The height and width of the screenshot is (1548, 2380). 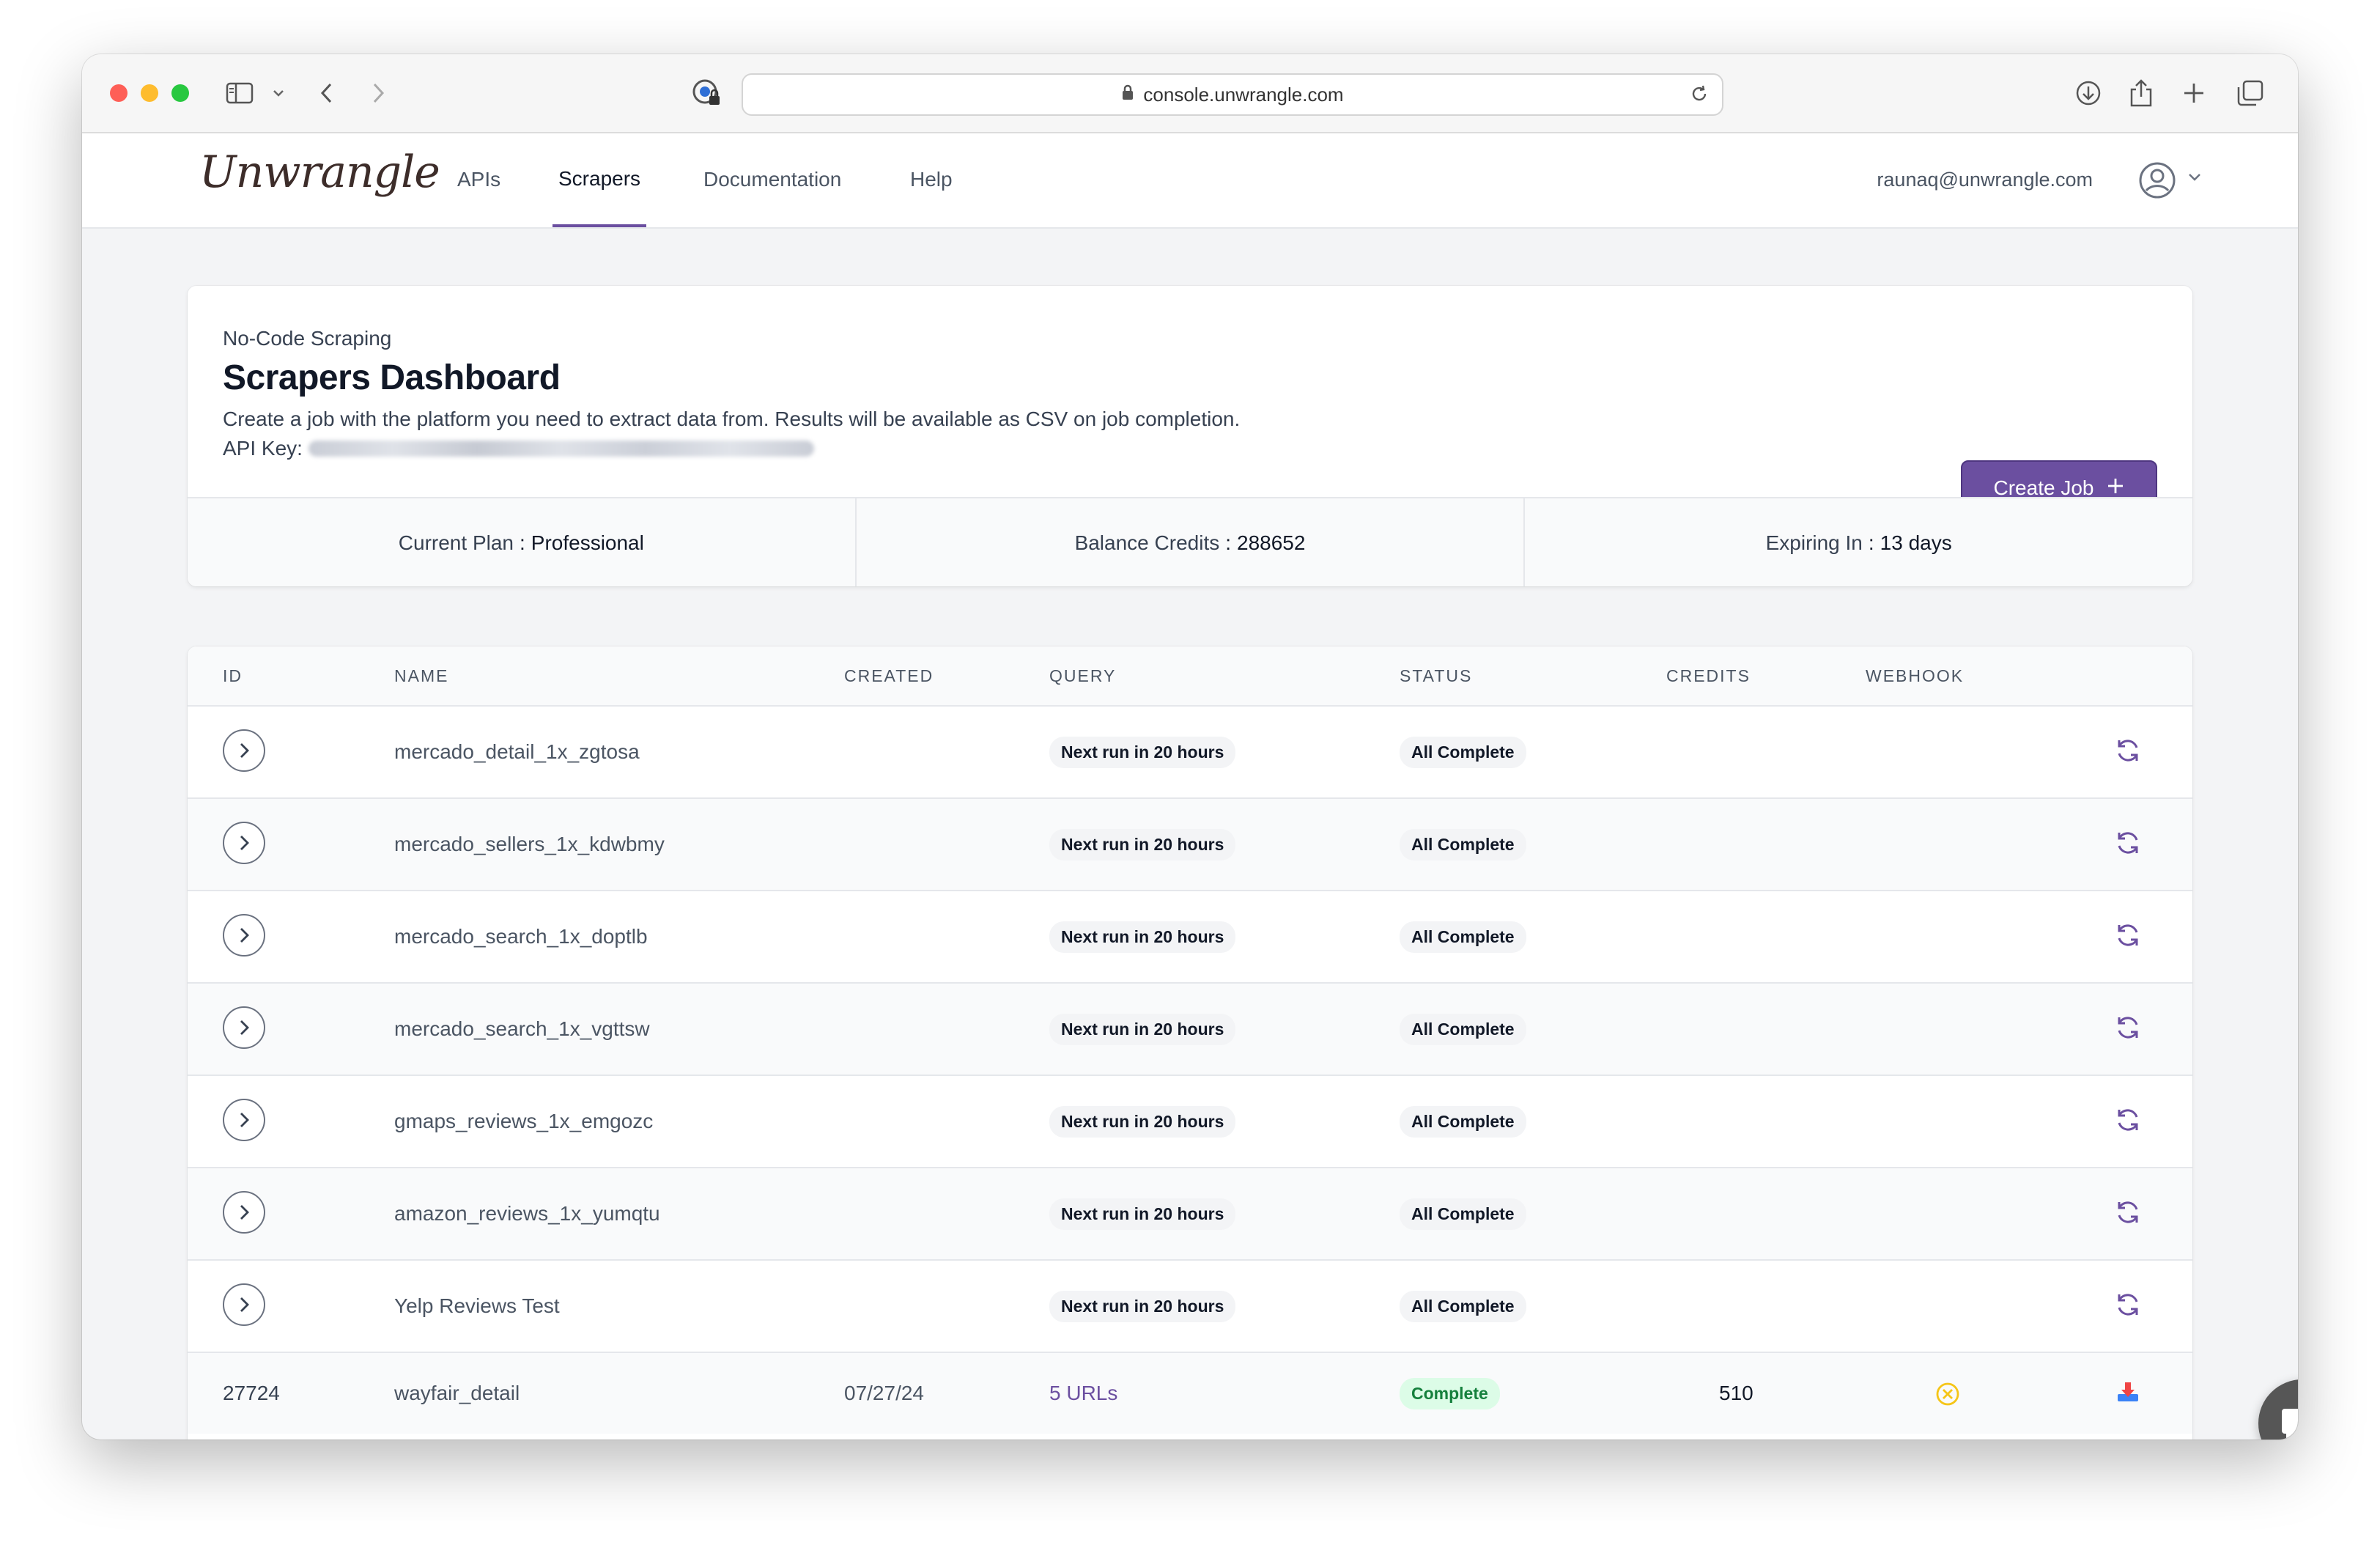 What do you see at coordinates (180, 93) in the screenshot?
I see `maximize-window-button` at bounding box center [180, 93].